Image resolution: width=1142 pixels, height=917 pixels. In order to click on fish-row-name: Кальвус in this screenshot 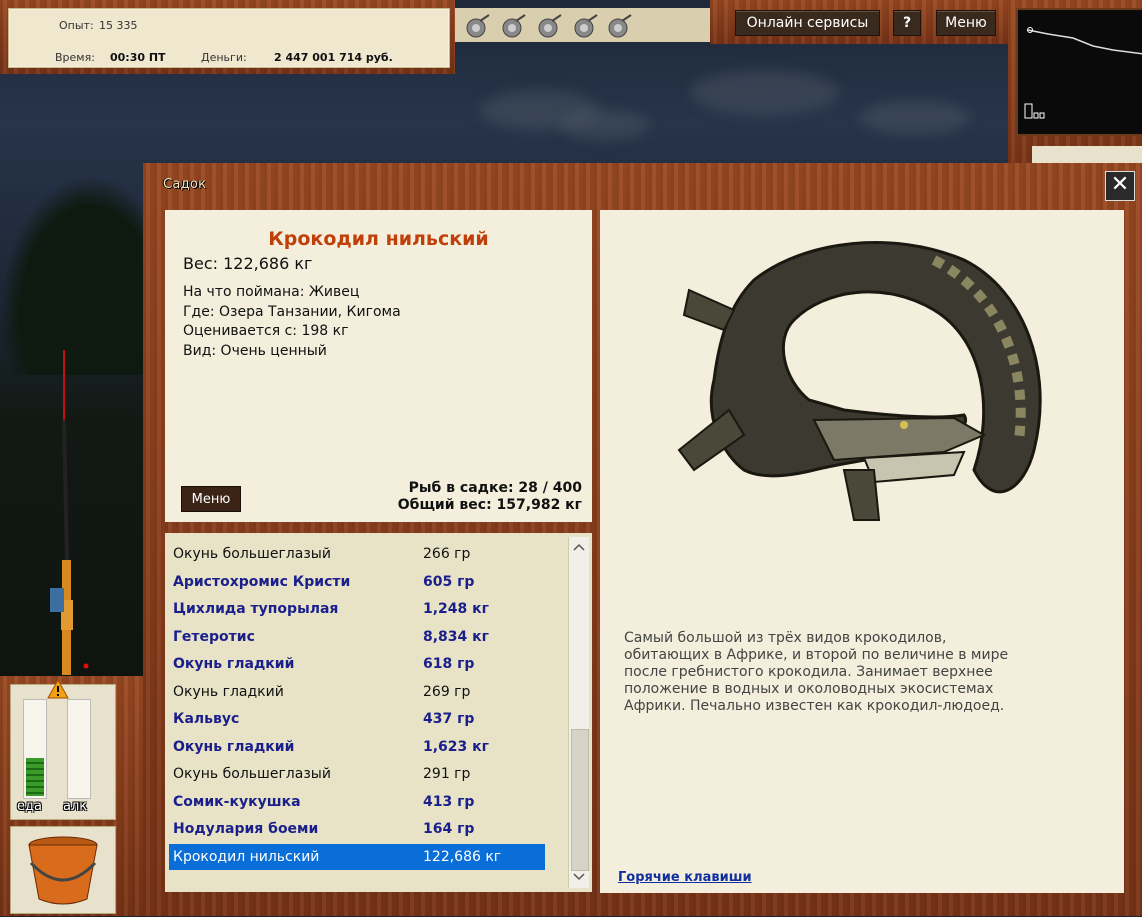, I will do `click(206, 719)`.